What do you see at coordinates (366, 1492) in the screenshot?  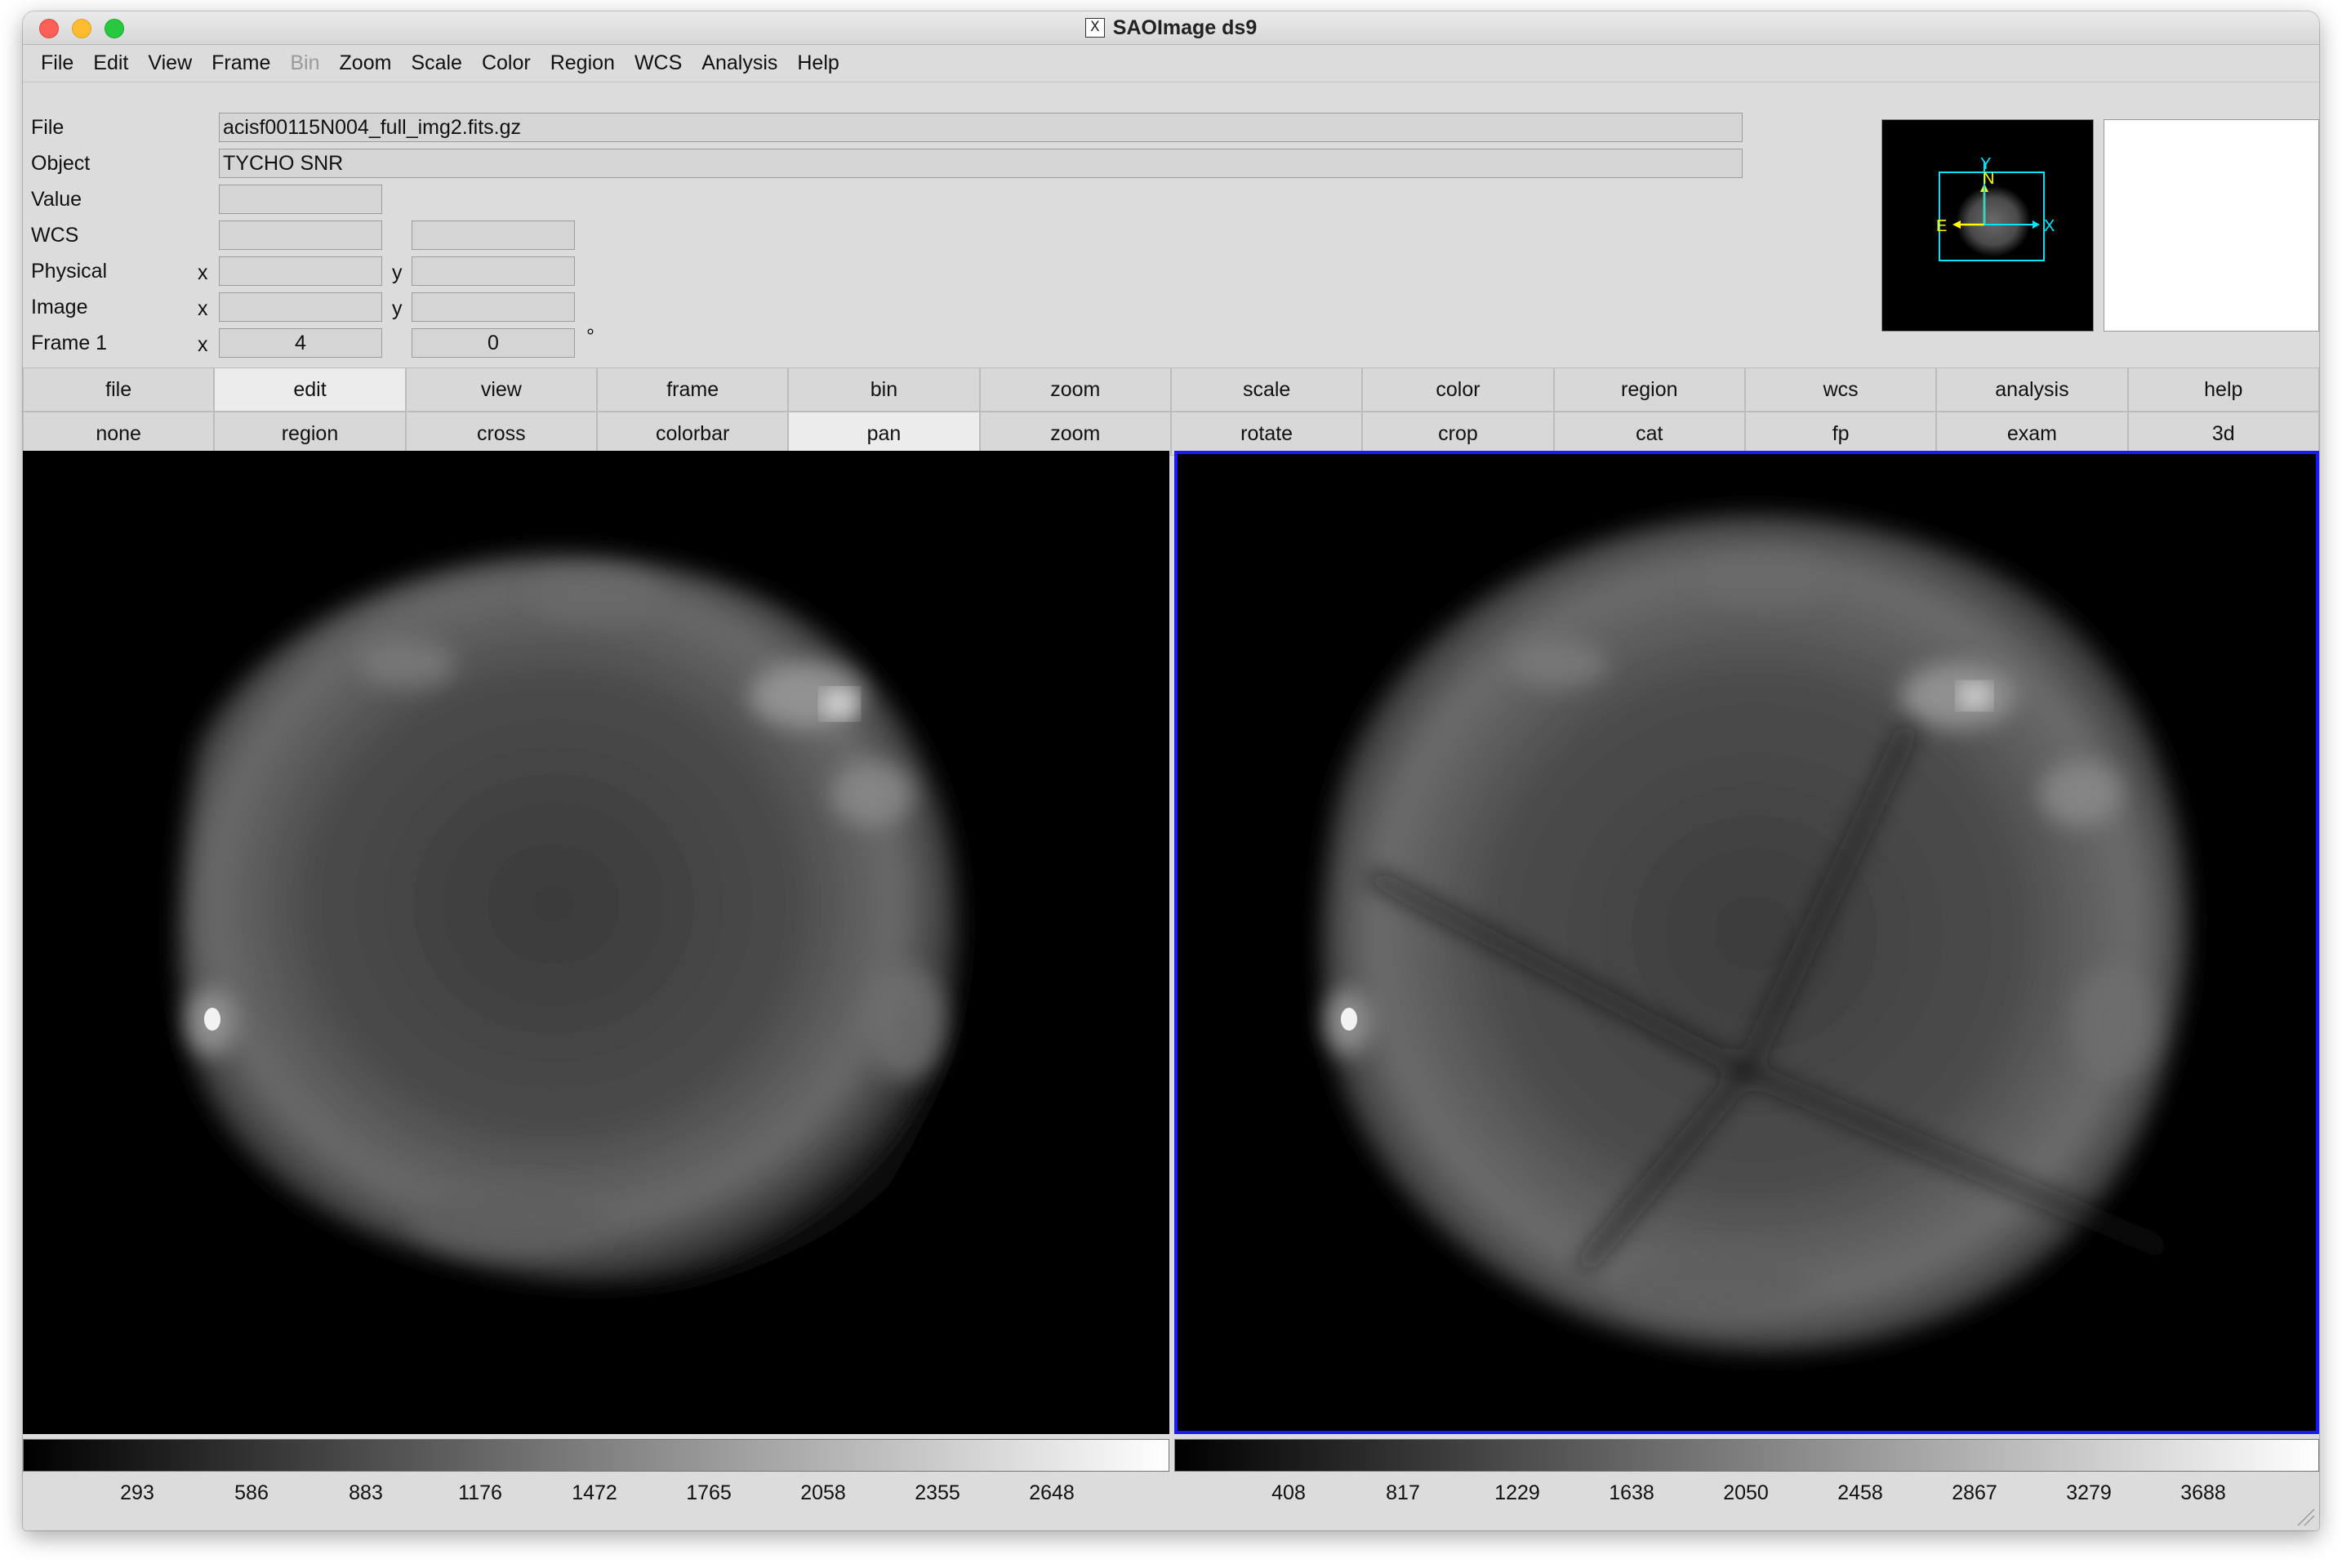 I see `colorbar-1-tick: 883` at bounding box center [366, 1492].